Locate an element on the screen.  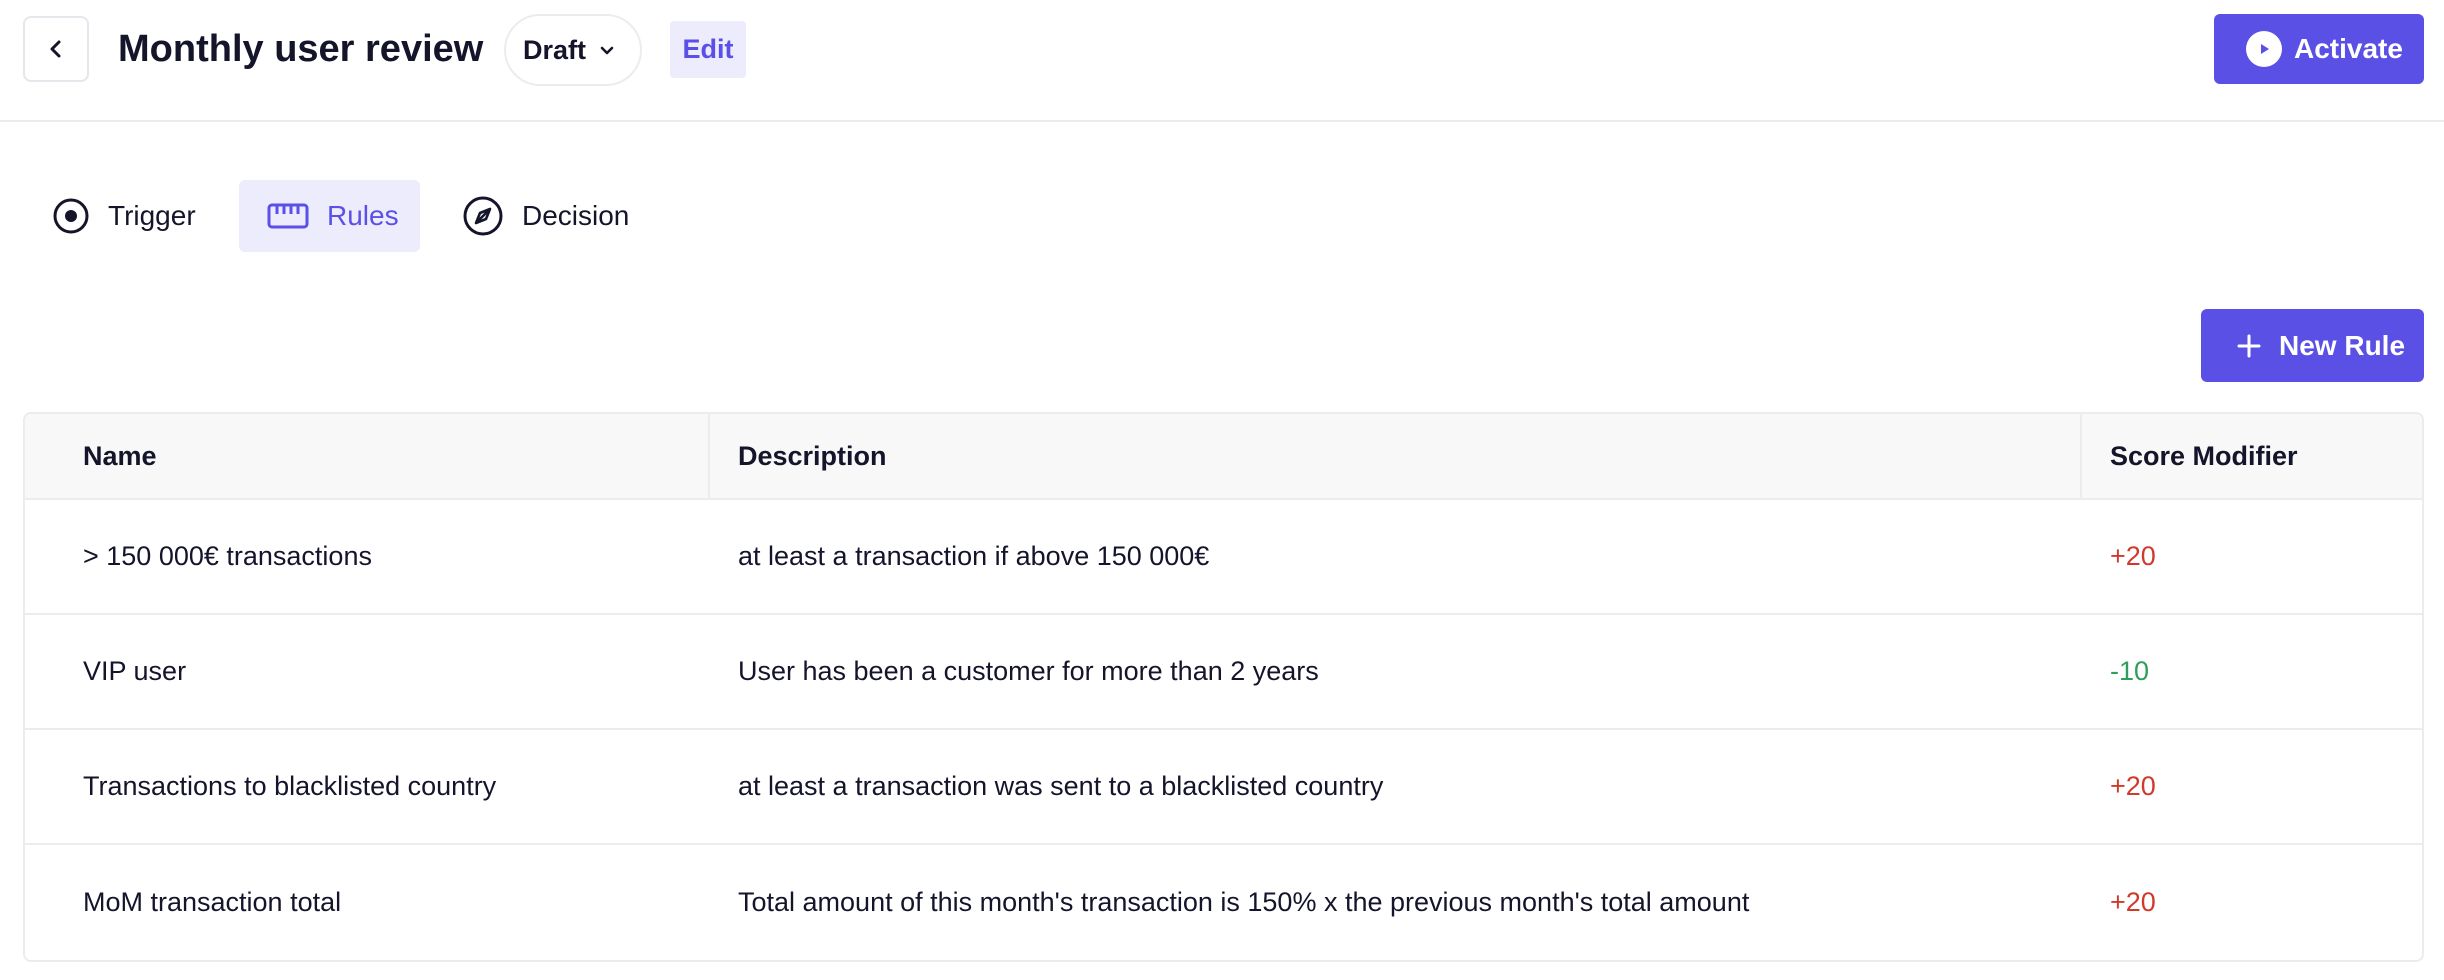
rule-name: MoM transaction total is located at coordinates (212, 902).